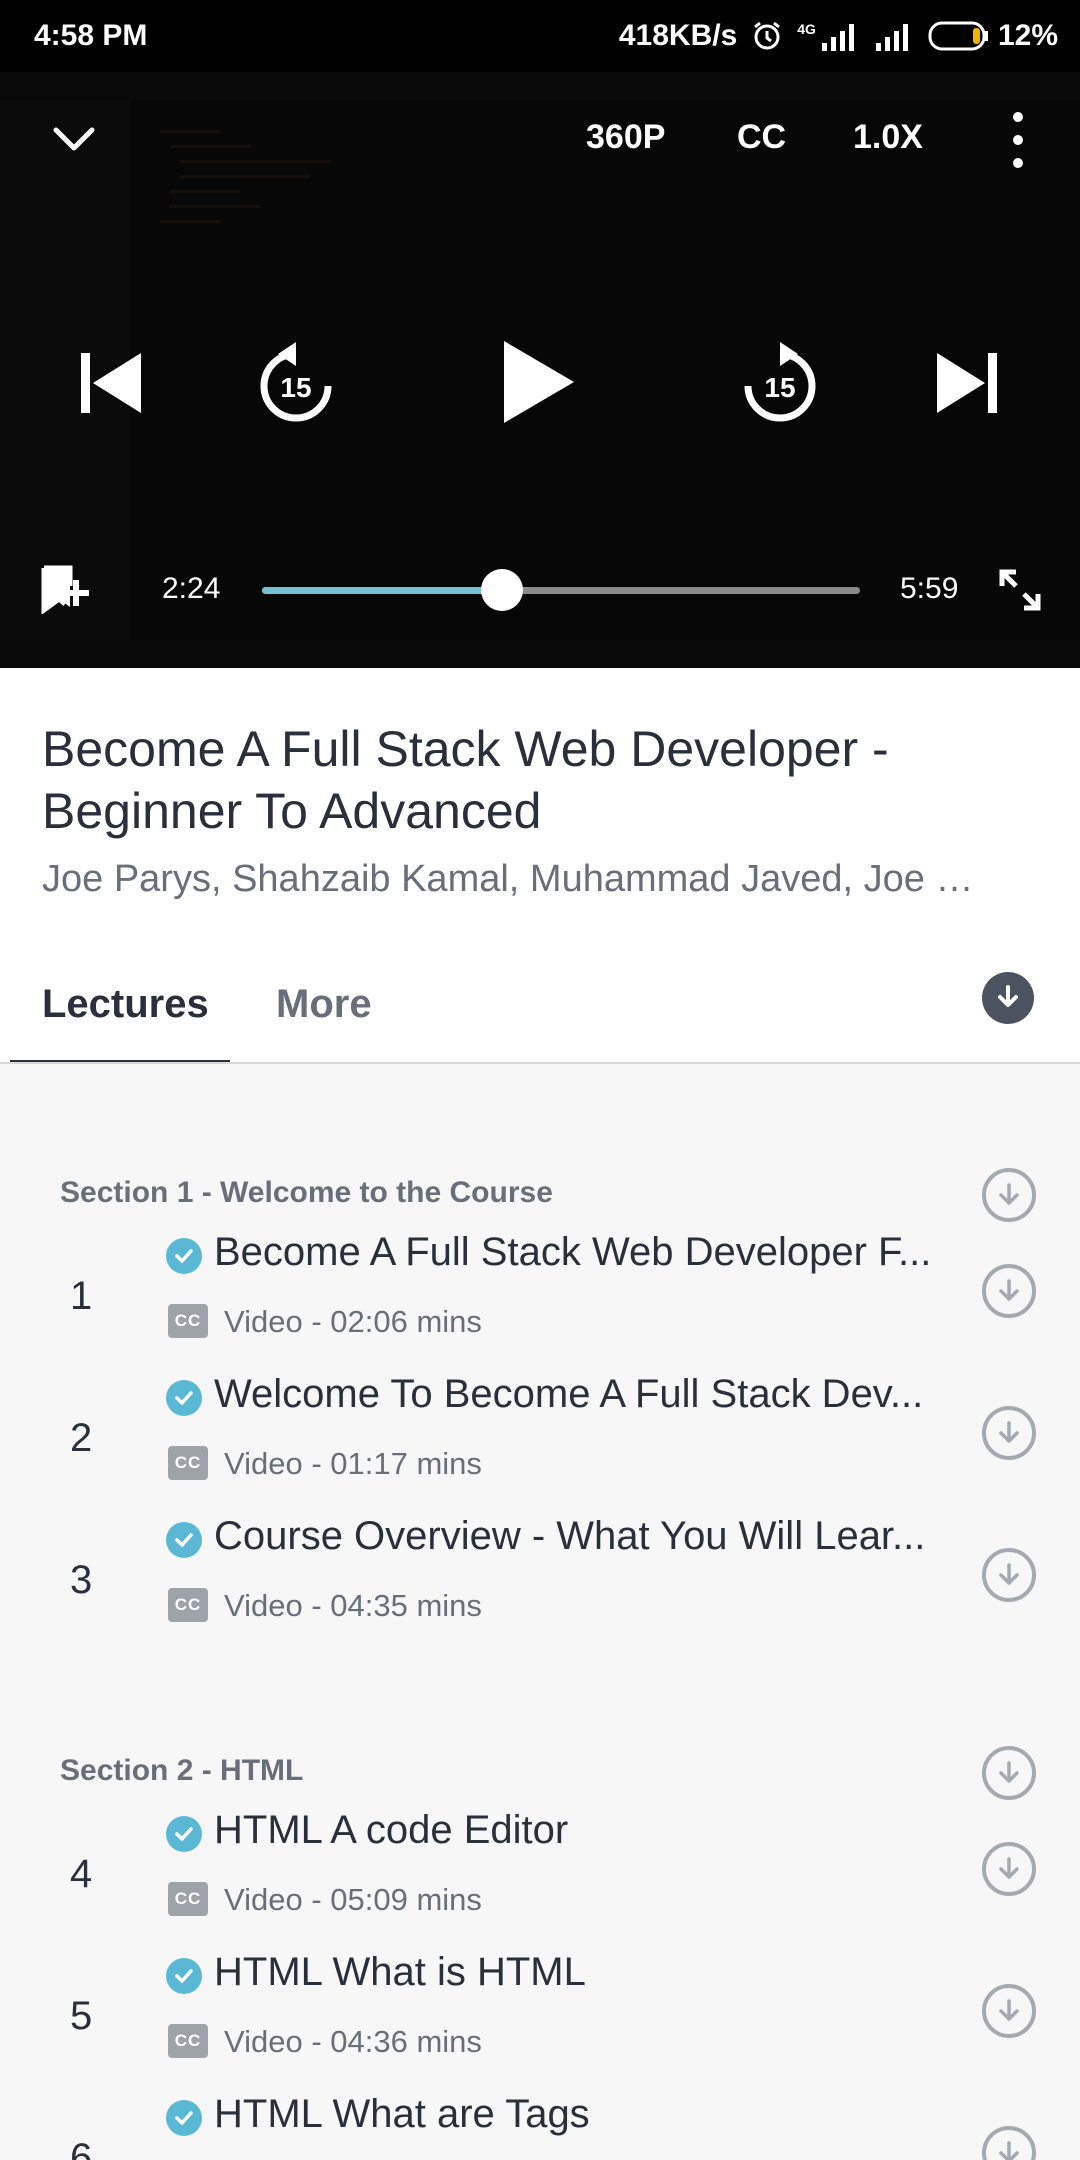  What do you see at coordinates (968, 383) in the screenshot?
I see `skip-next-icon` at bounding box center [968, 383].